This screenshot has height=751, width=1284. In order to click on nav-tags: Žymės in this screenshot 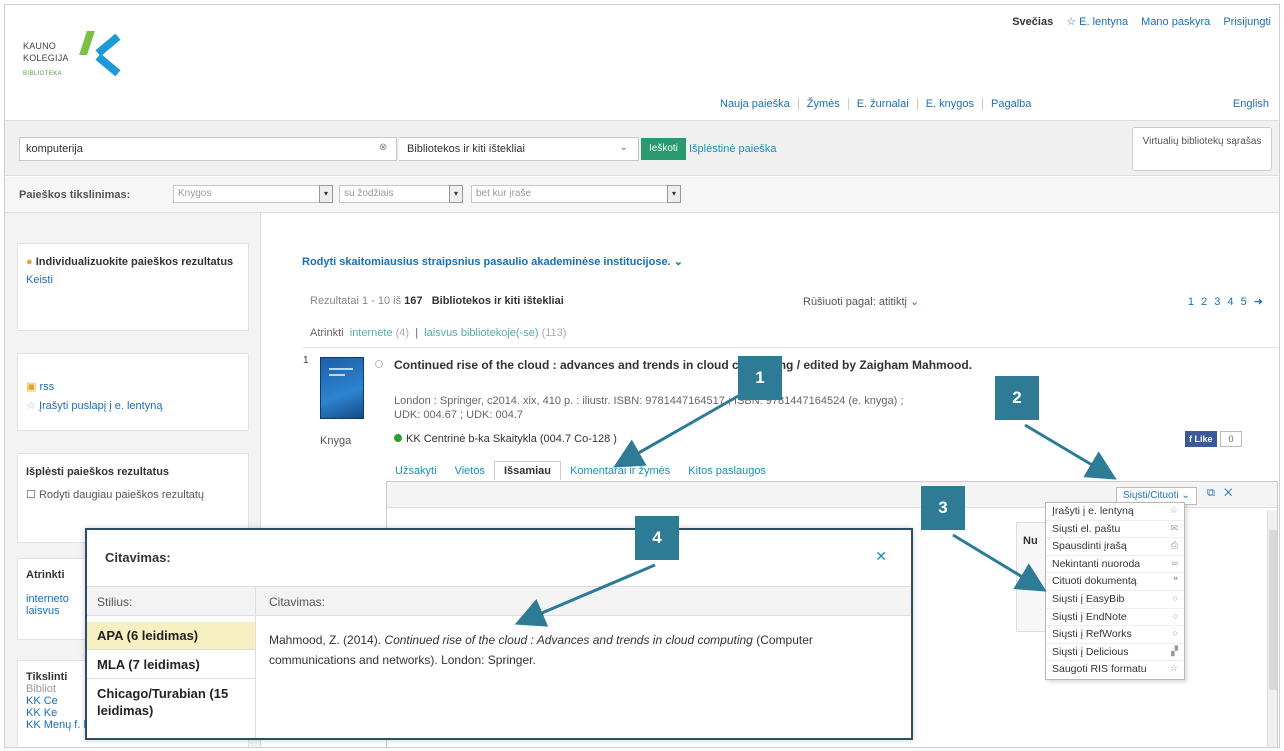, I will do `click(823, 104)`.